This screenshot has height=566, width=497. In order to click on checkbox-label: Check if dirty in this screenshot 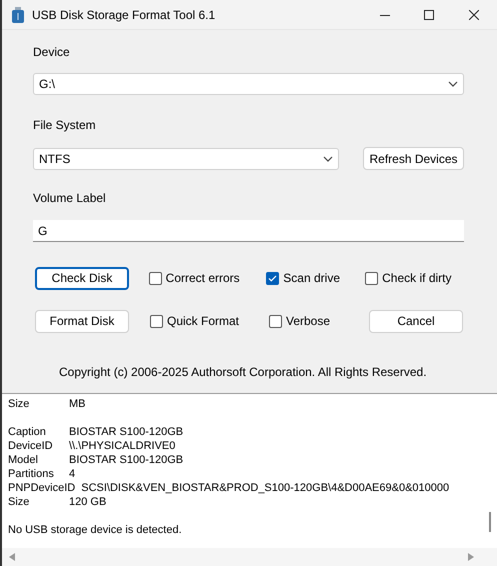, I will do `click(417, 278)`.